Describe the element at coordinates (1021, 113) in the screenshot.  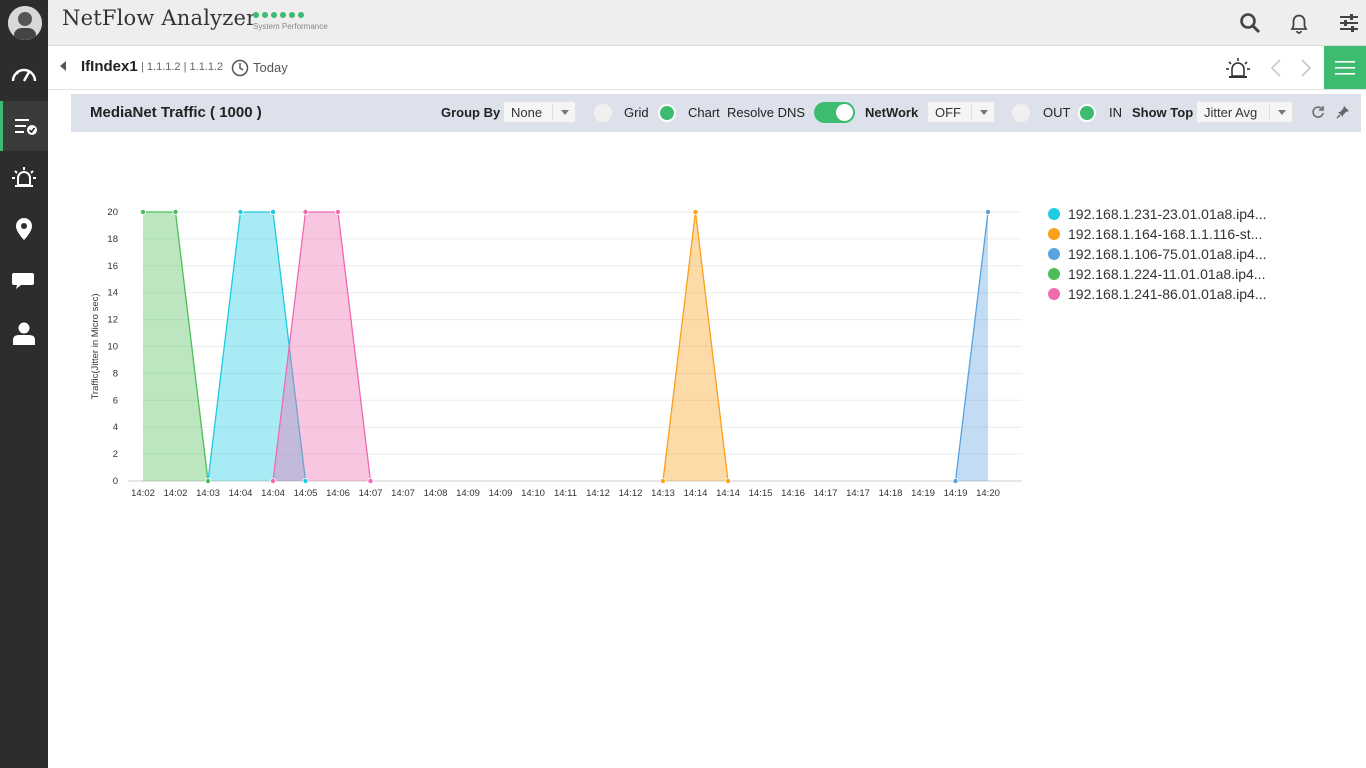
I see `out-radio` at that location.